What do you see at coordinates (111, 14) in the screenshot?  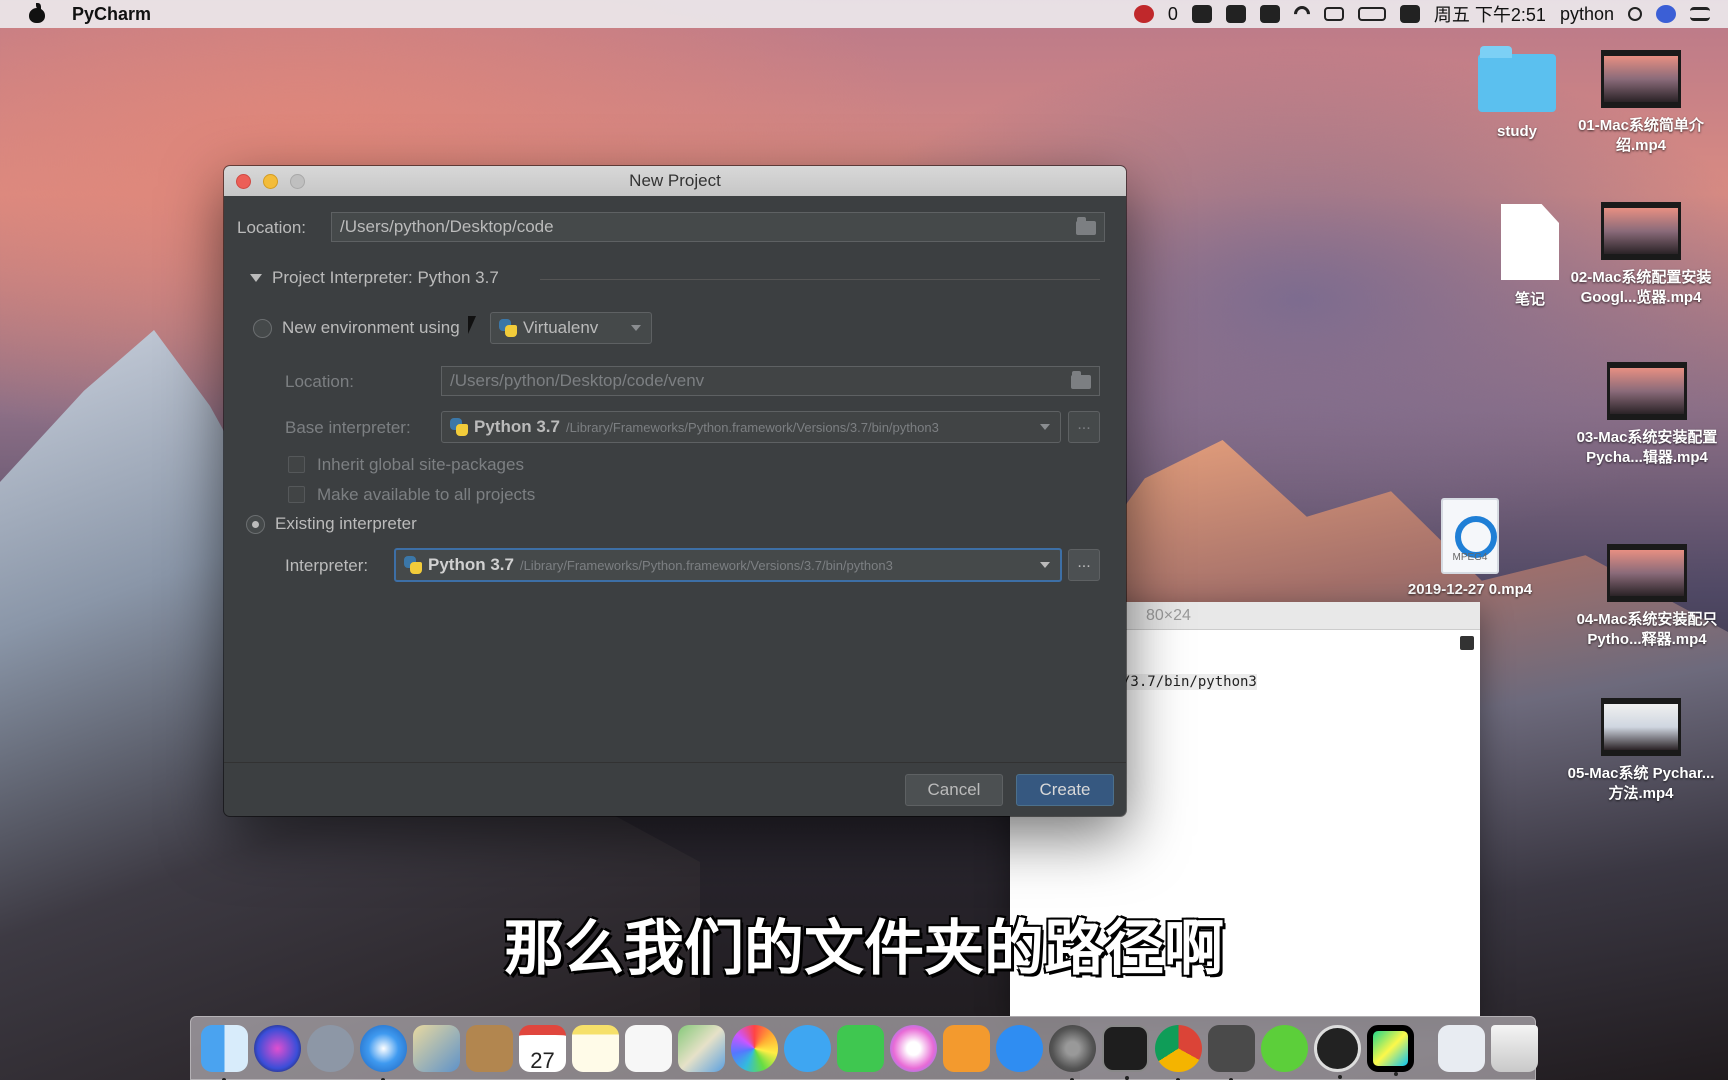 I see `app-menu-name: PyCharm` at bounding box center [111, 14].